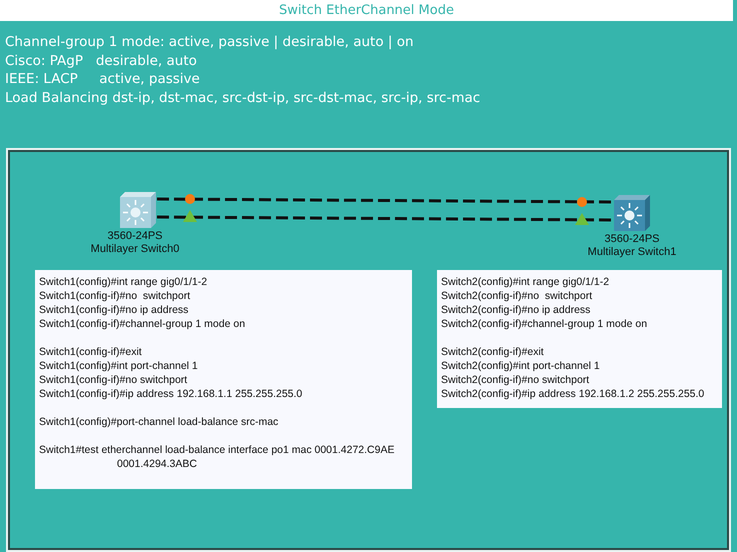 Image resolution: width=737 pixels, height=552 pixels. What do you see at coordinates (525, 282) in the screenshot?
I see `config-line: Switch2(config)#int range gig0/1/1-2` at bounding box center [525, 282].